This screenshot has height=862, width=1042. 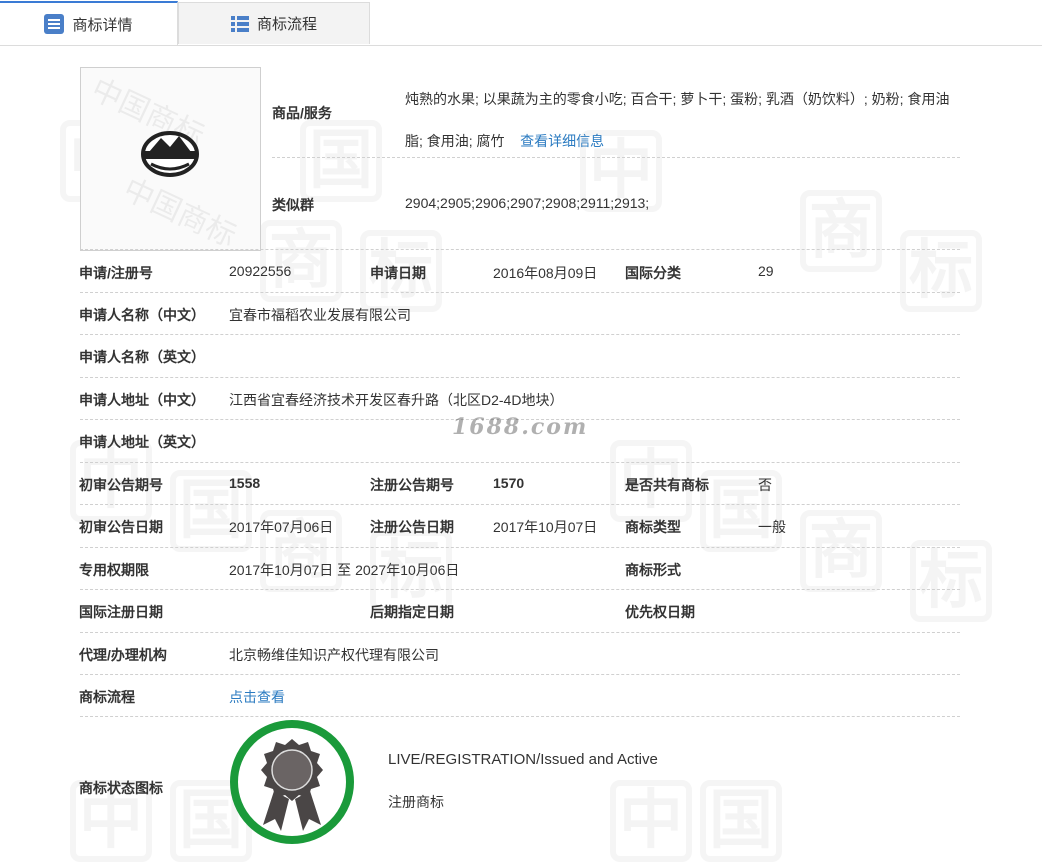 What do you see at coordinates (334, 655) in the screenshot?
I see `agent-value: 北京畅维佳知识产权代理有限公司` at bounding box center [334, 655].